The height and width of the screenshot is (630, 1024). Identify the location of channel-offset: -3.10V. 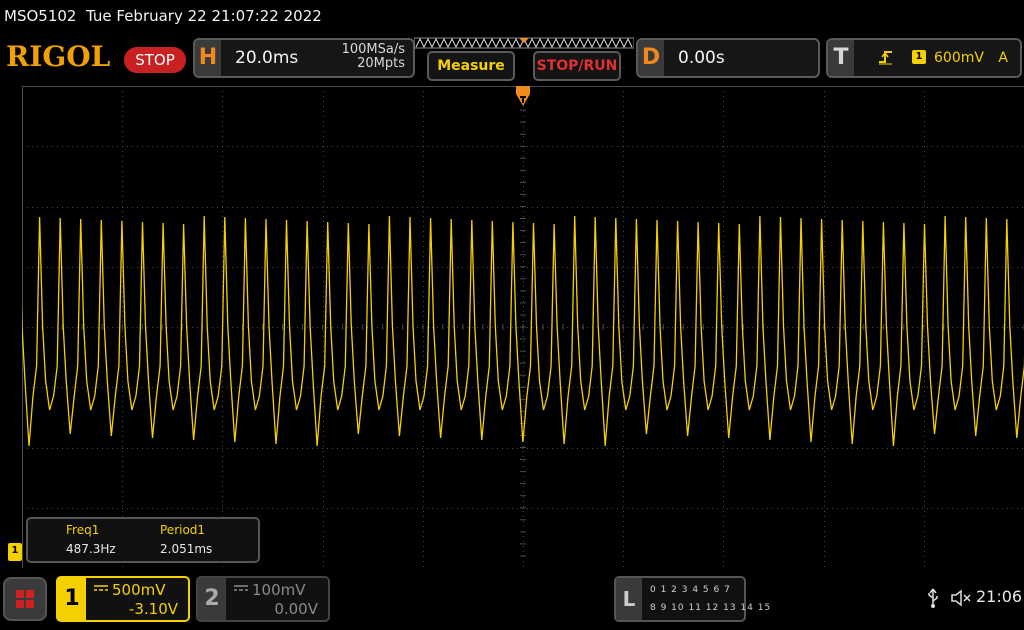
(153, 609).